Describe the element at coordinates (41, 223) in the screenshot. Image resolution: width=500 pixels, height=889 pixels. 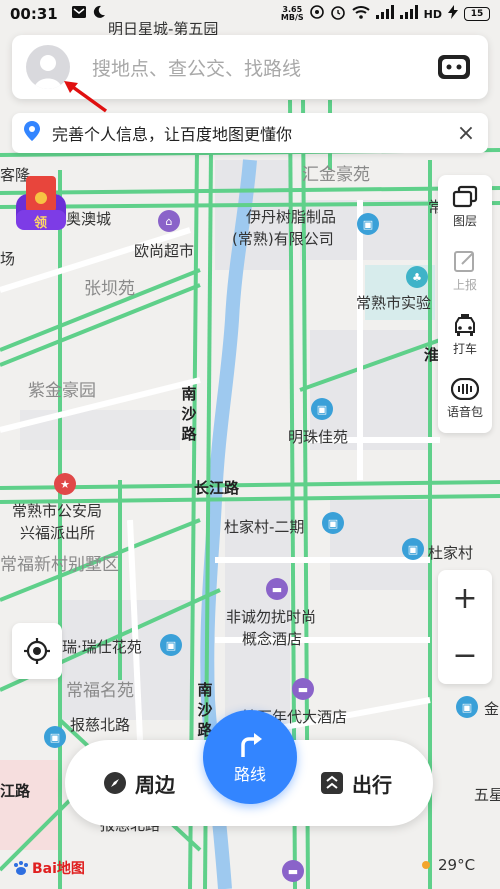
I see `red-packet-label: 领` at that location.